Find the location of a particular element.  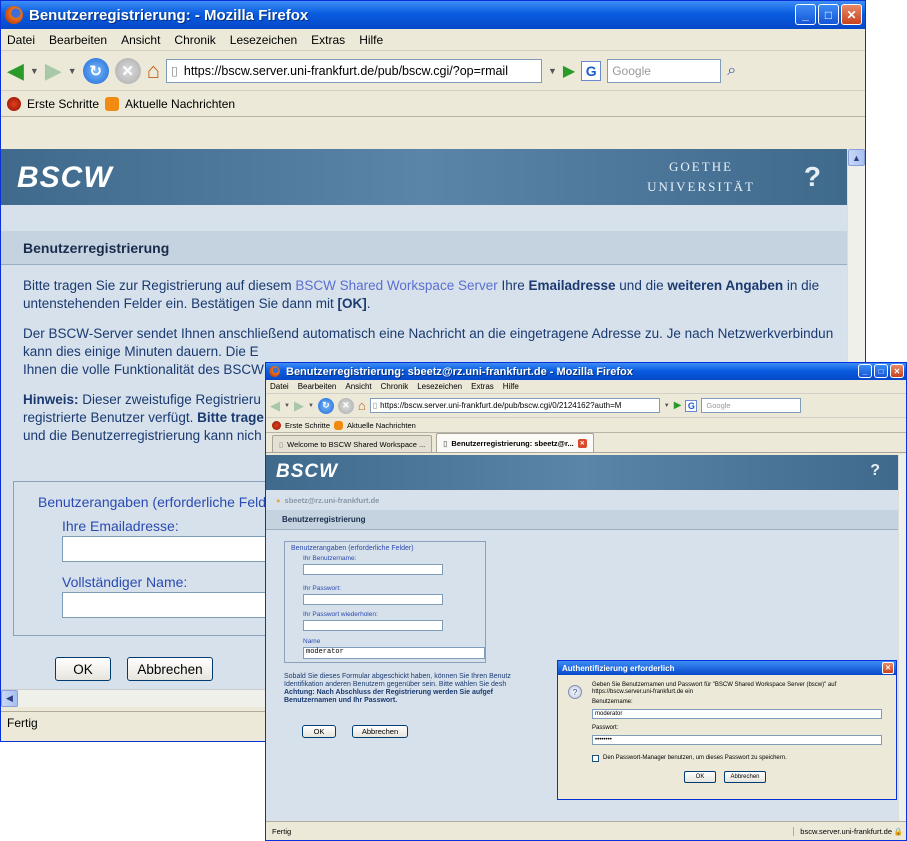

ok-button-2: OK is located at coordinates (319, 731).